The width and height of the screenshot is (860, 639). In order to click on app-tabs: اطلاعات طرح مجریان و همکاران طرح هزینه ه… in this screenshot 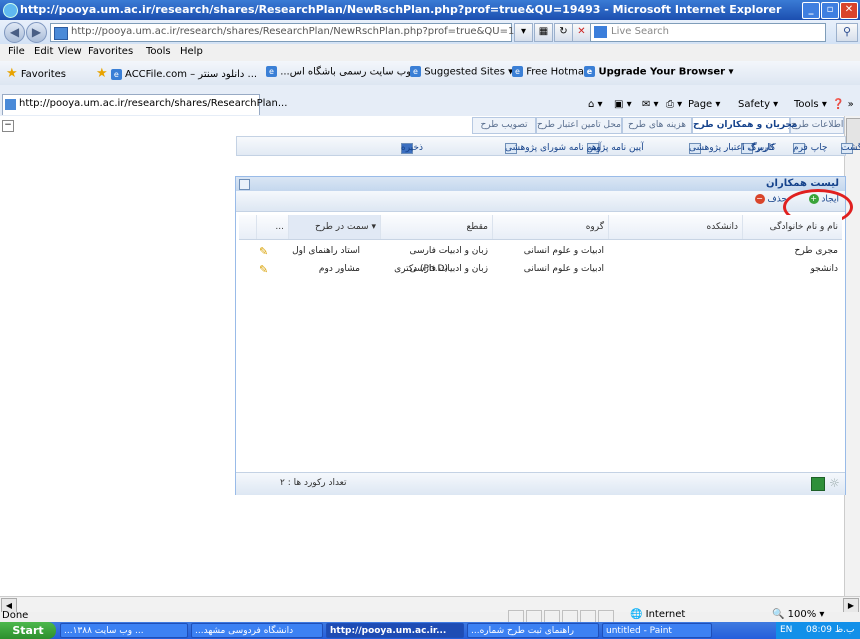, I will do `click(642, 125)`.